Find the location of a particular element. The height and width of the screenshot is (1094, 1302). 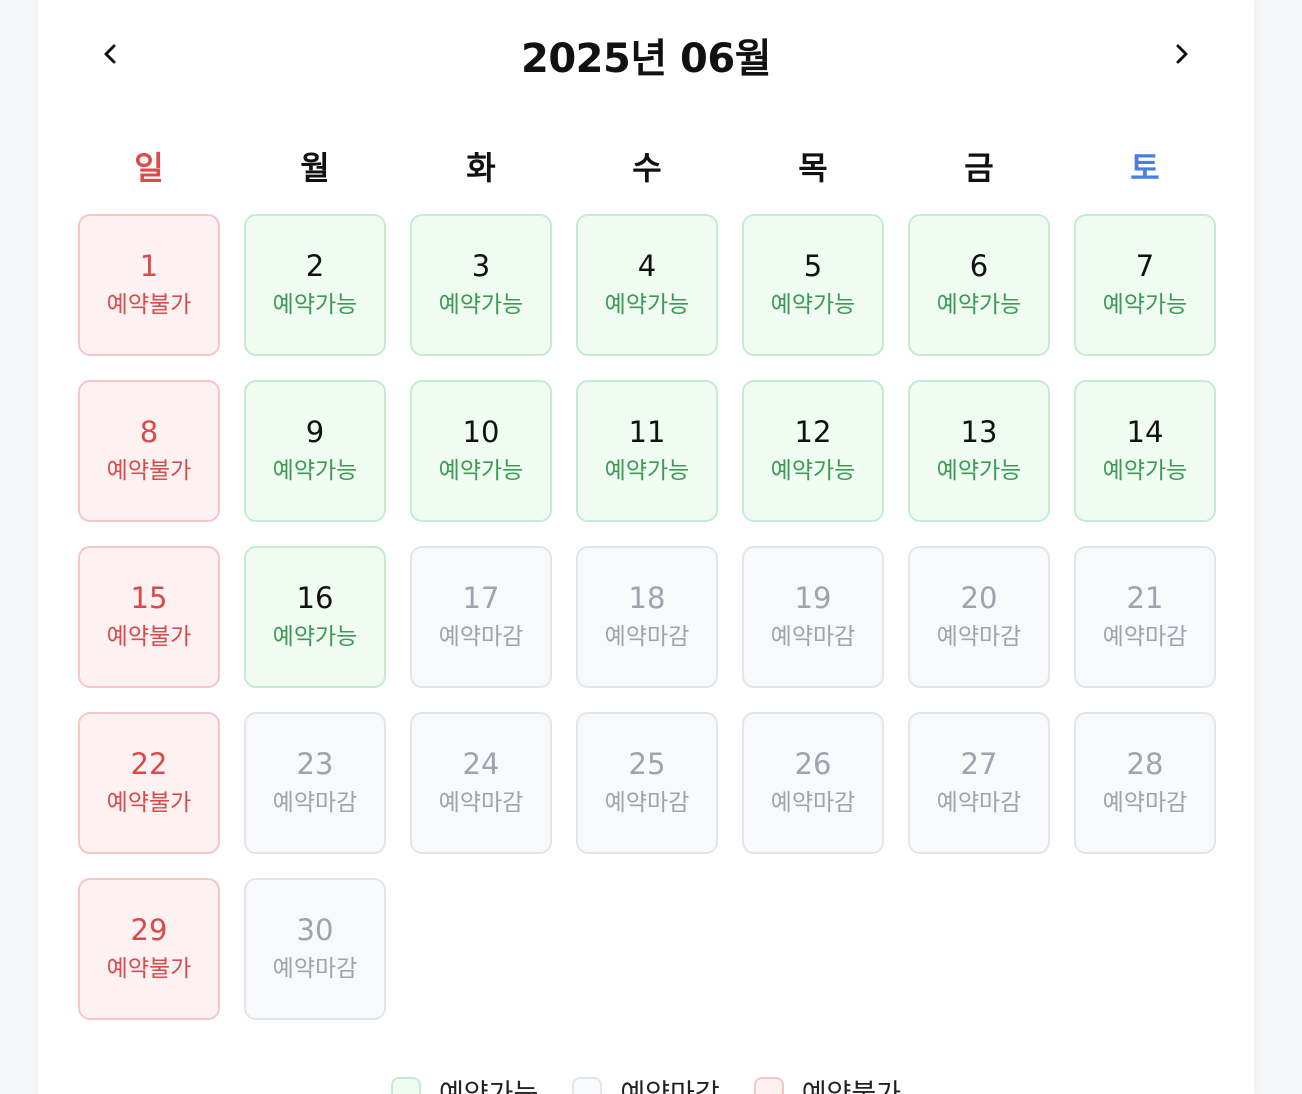

day-cell-13: 13 예약가능 is located at coordinates (979, 451).